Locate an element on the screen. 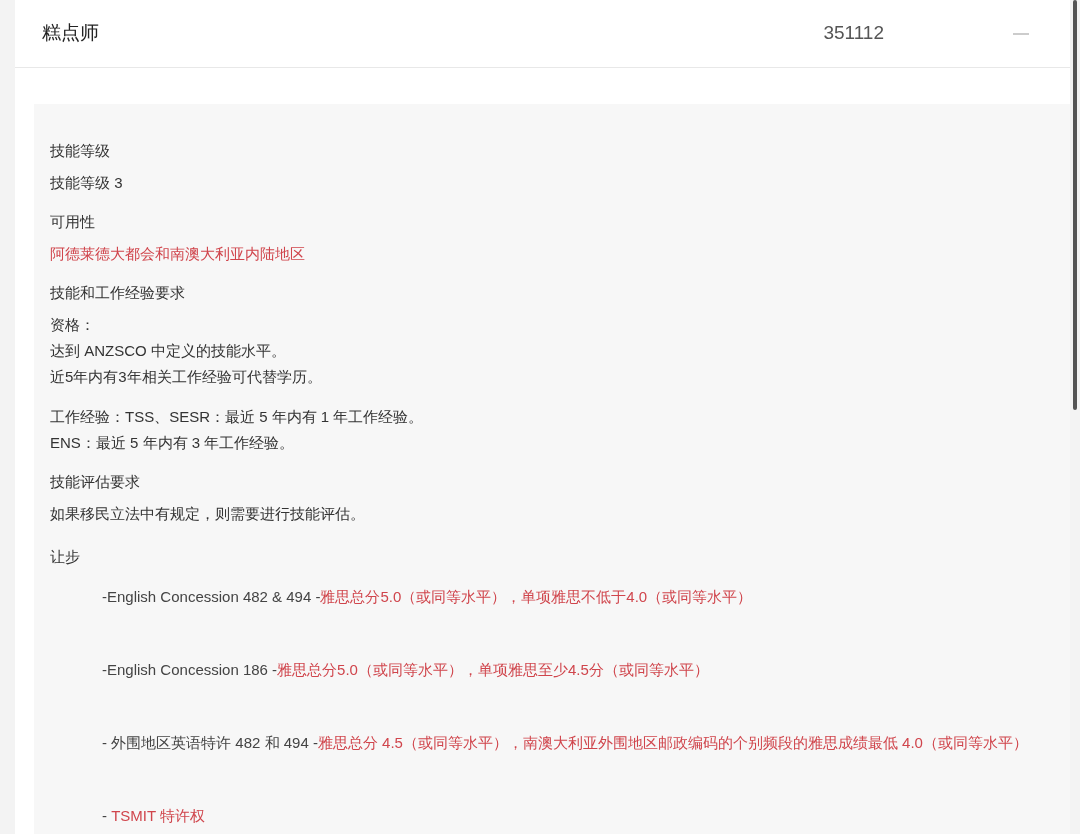  concession-requirement: TSMIT 特许权 is located at coordinates (158, 816).